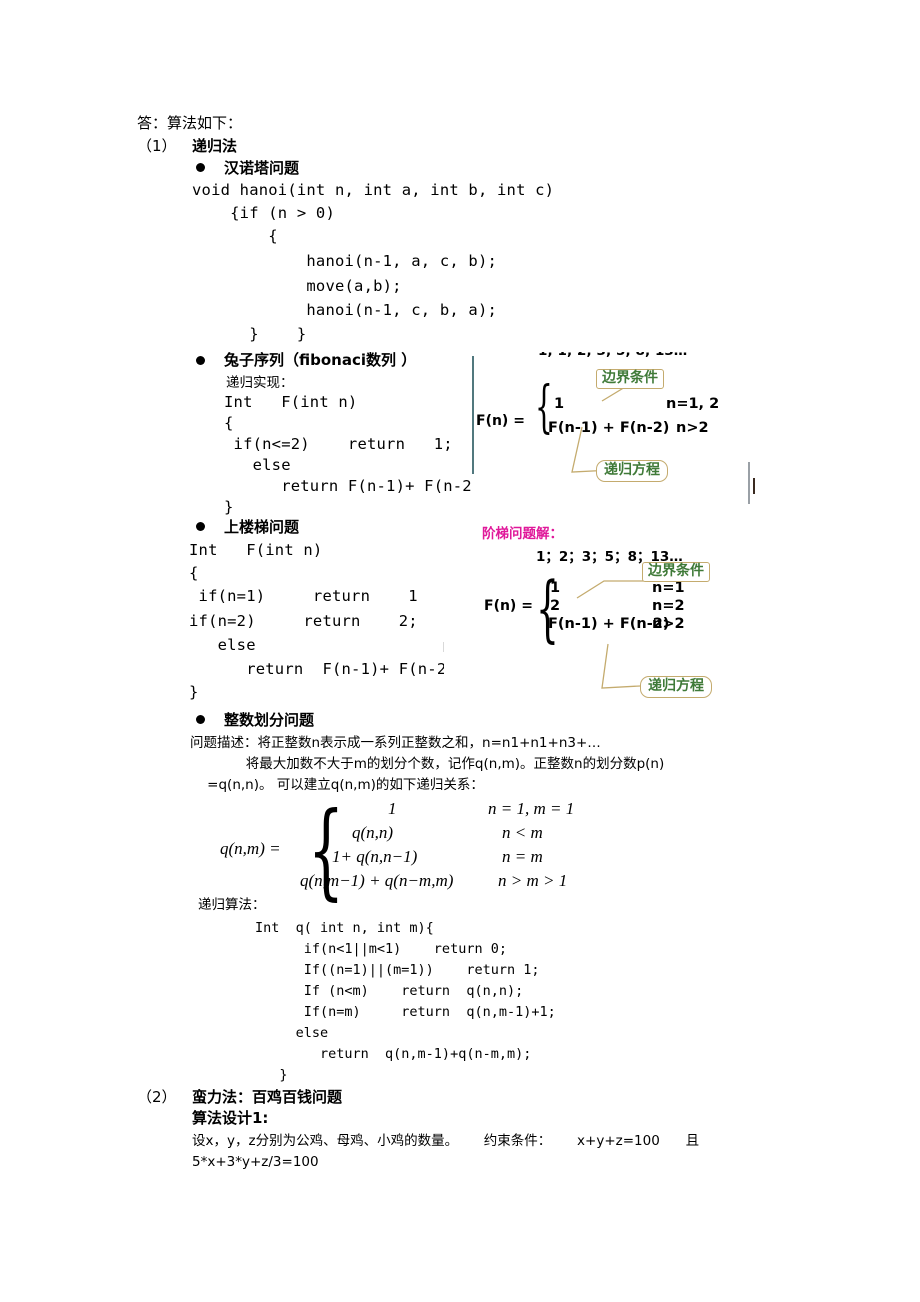 This screenshot has width=920, height=1302. What do you see at coordinates (555, 606) in the screenshot?
I see `figure-stairs-case-1-expr: 2` at bounding box center [555, 606].